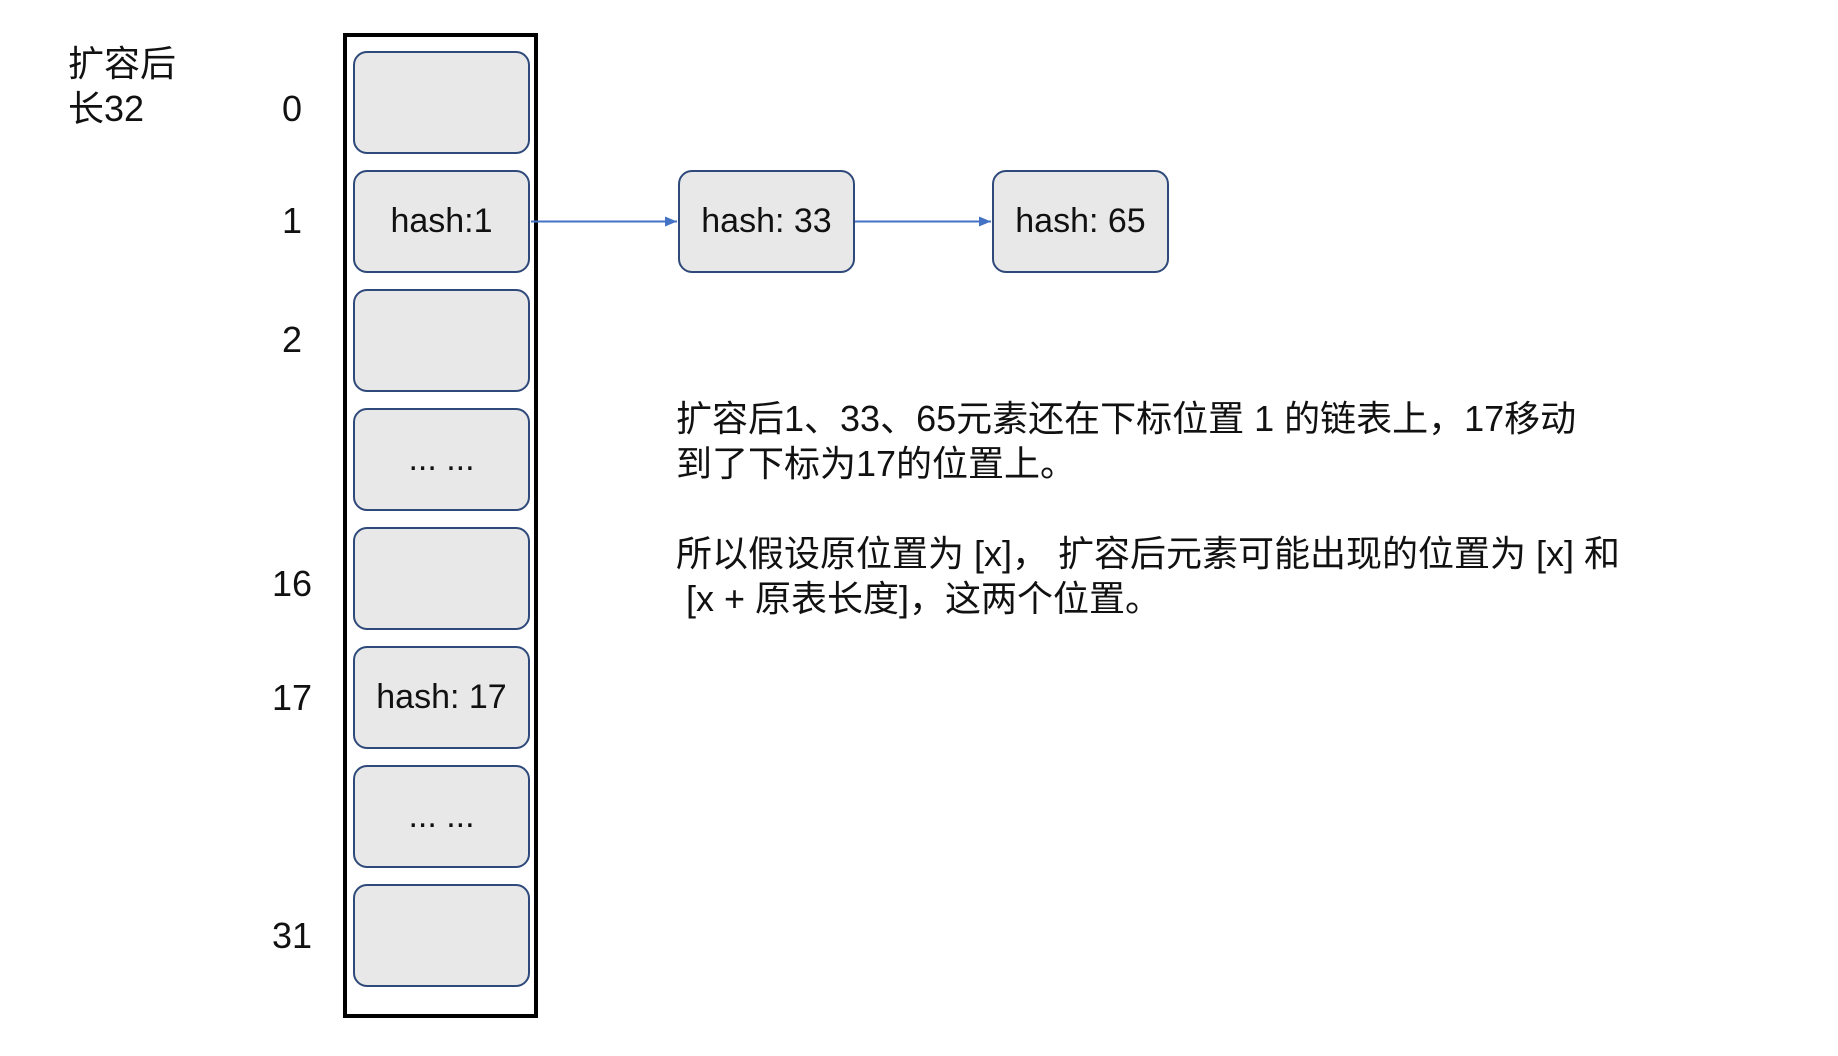  Describe the element at coordinates (292, 697) in the screenshot. I see `bucket-index-17: 17` at that location.